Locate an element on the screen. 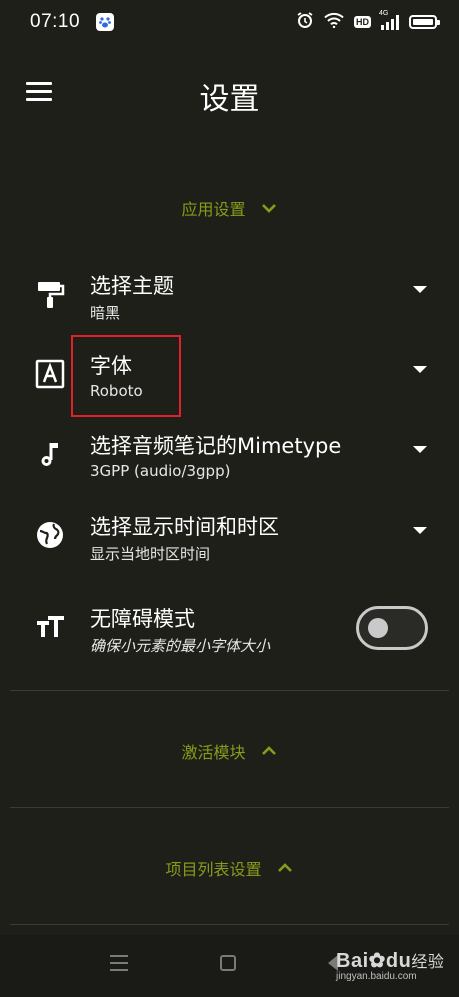 Image resolution: width=459 pixels, height=997 pixels. setting-font-value: Roboto is located at coordinates (116, 391).